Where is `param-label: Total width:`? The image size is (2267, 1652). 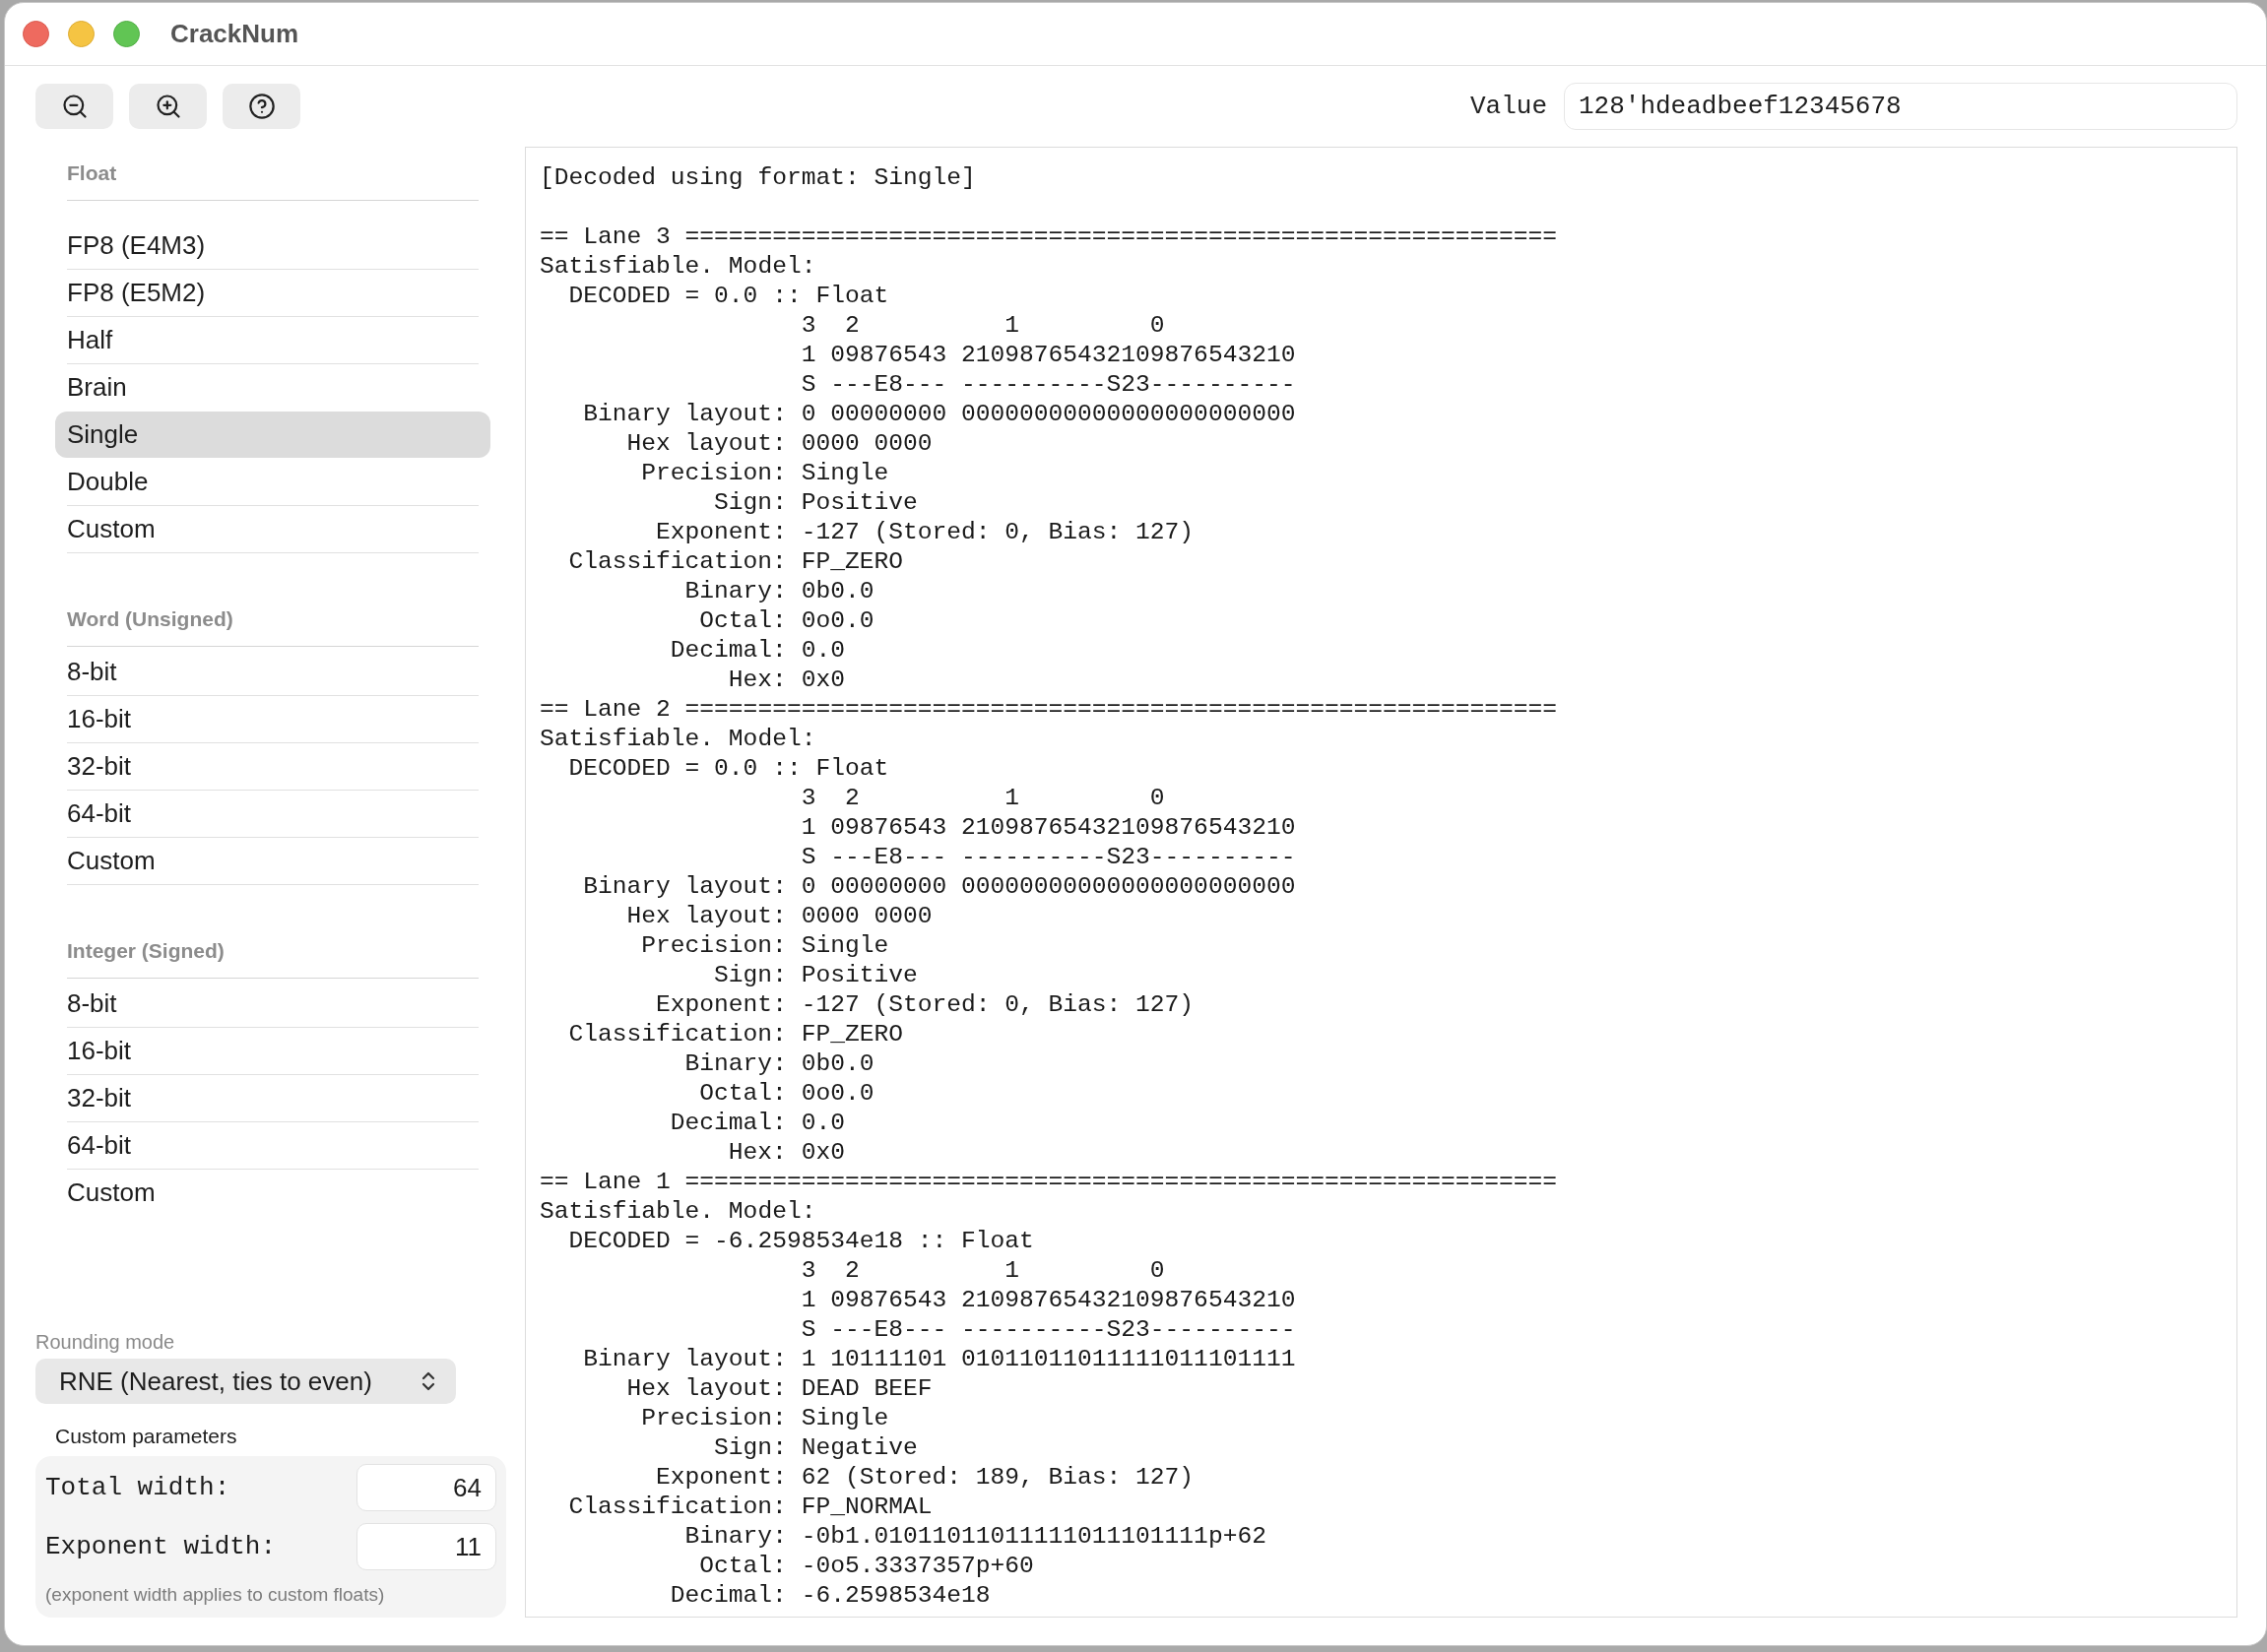 param-label: Total width: is located at coordinates (137, 1487).